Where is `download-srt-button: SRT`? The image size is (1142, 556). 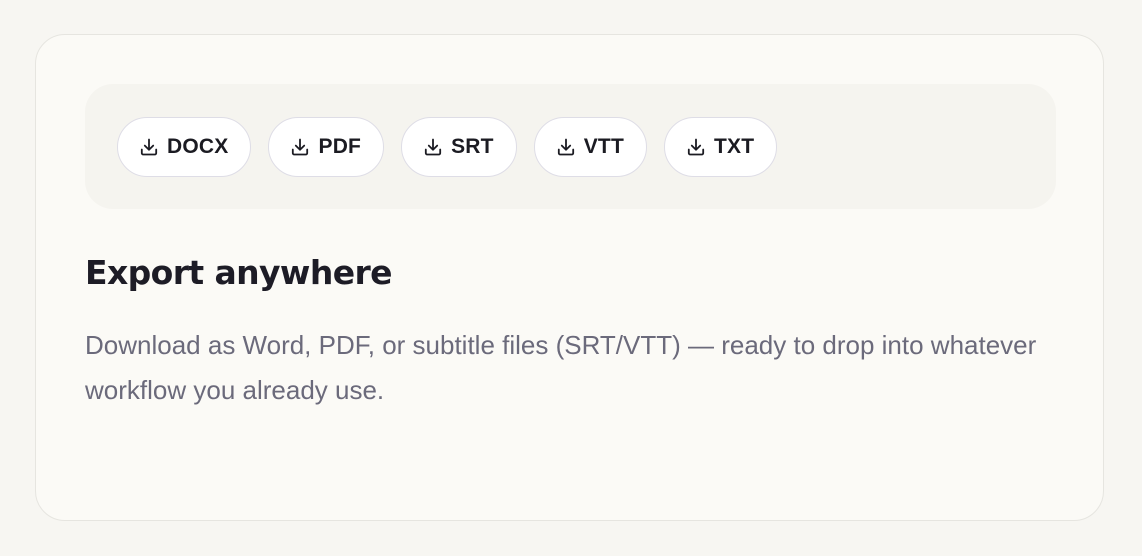 download-srt-button: SRT is located at coordinates (459, 146).